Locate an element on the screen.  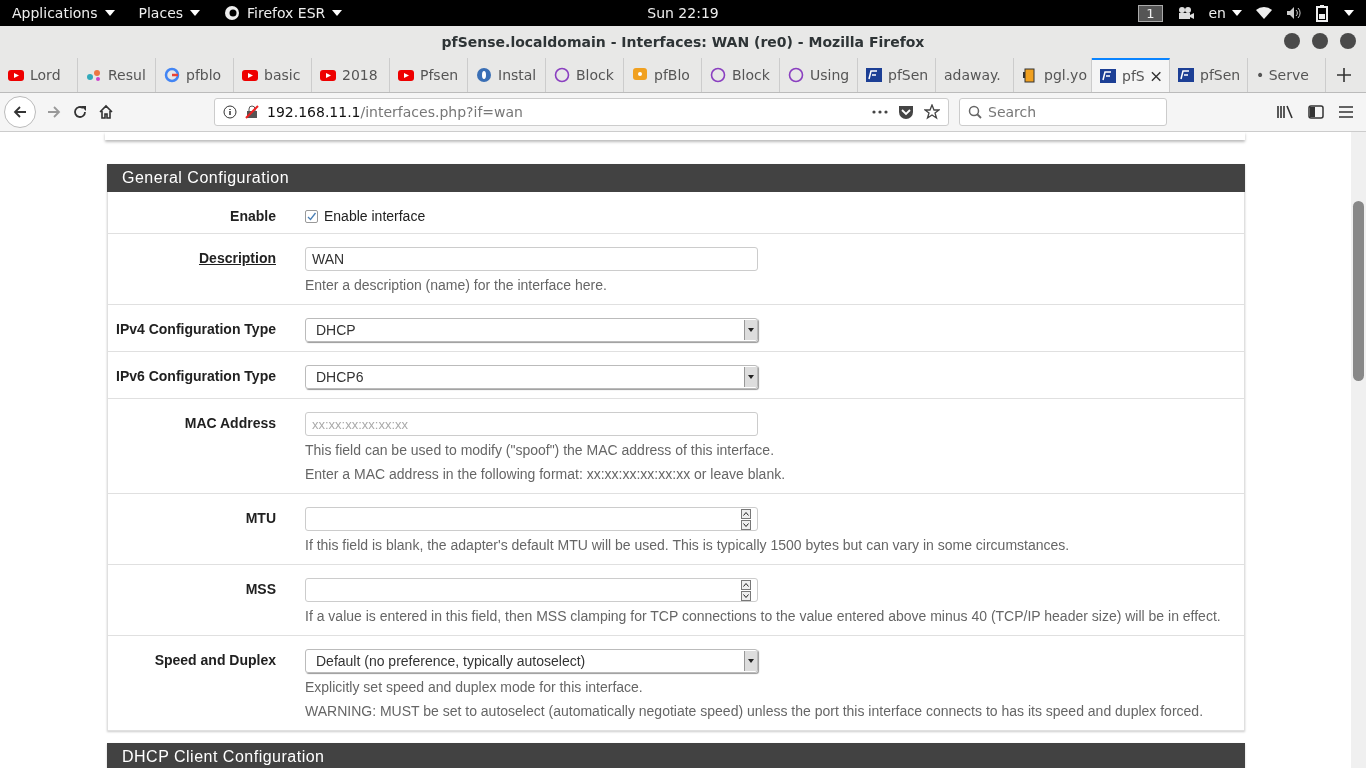
new-tab-icon is located at coordinates (1344, 75).